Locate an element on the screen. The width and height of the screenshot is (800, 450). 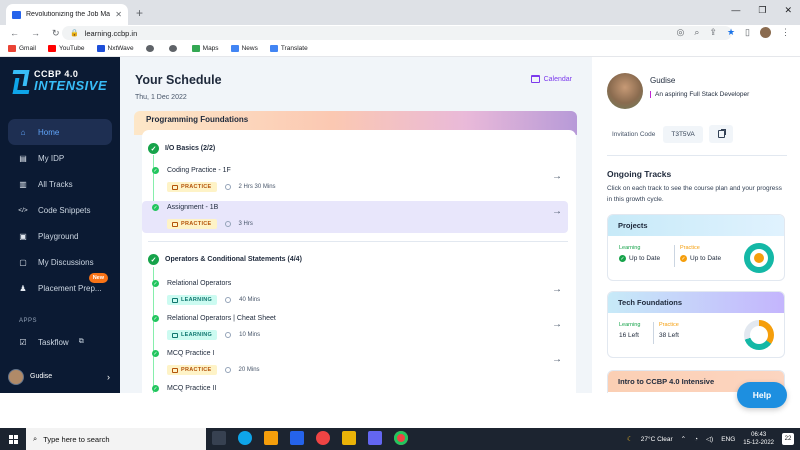
mail-icon is located at coordinates (297, 438).